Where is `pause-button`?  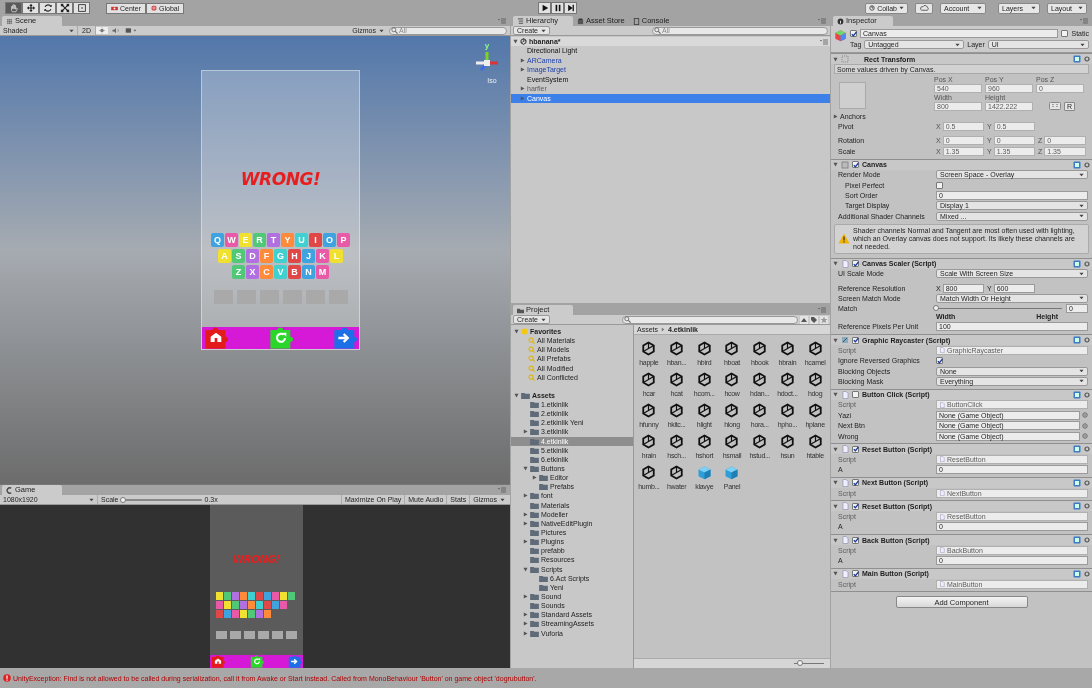 pause-button is located at coordinates (558, 8).